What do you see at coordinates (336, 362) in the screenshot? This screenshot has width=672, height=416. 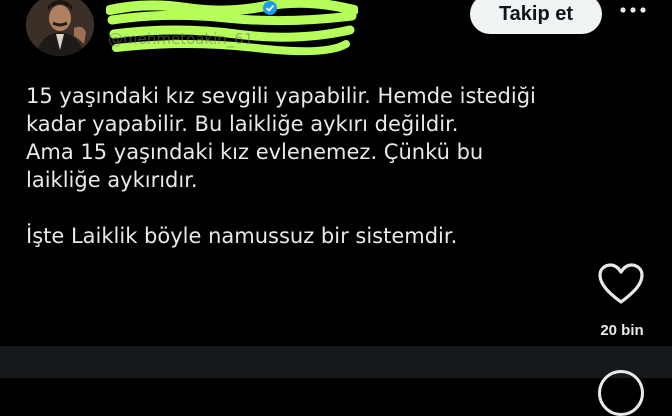 I see `bottom-toolbar` at bounding box center [336, 362].